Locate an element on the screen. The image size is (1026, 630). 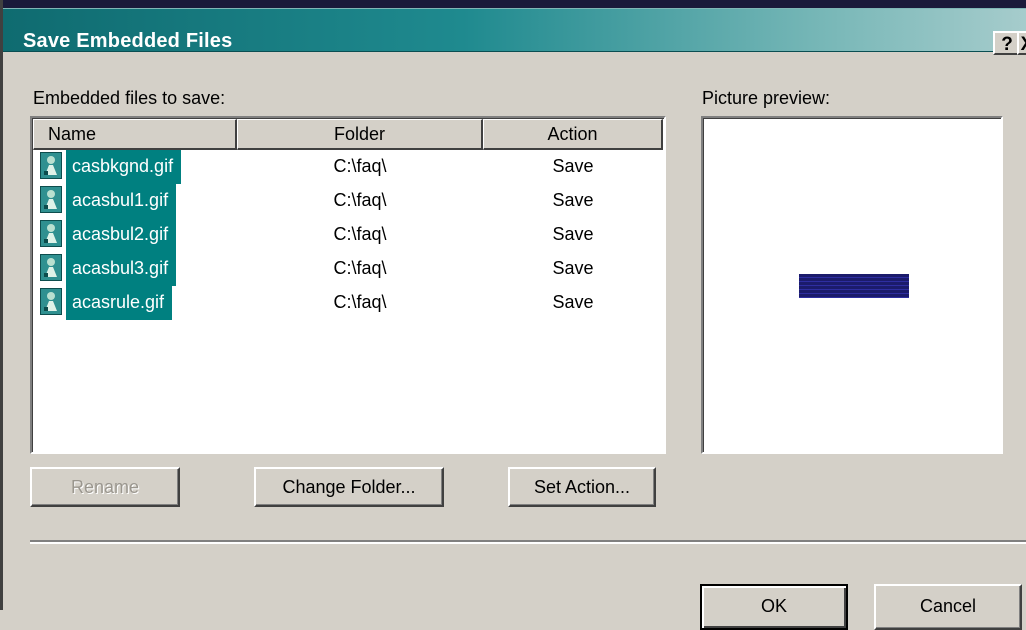
row-file-name: acasbul1.gif is located at coordinates (121, 201).